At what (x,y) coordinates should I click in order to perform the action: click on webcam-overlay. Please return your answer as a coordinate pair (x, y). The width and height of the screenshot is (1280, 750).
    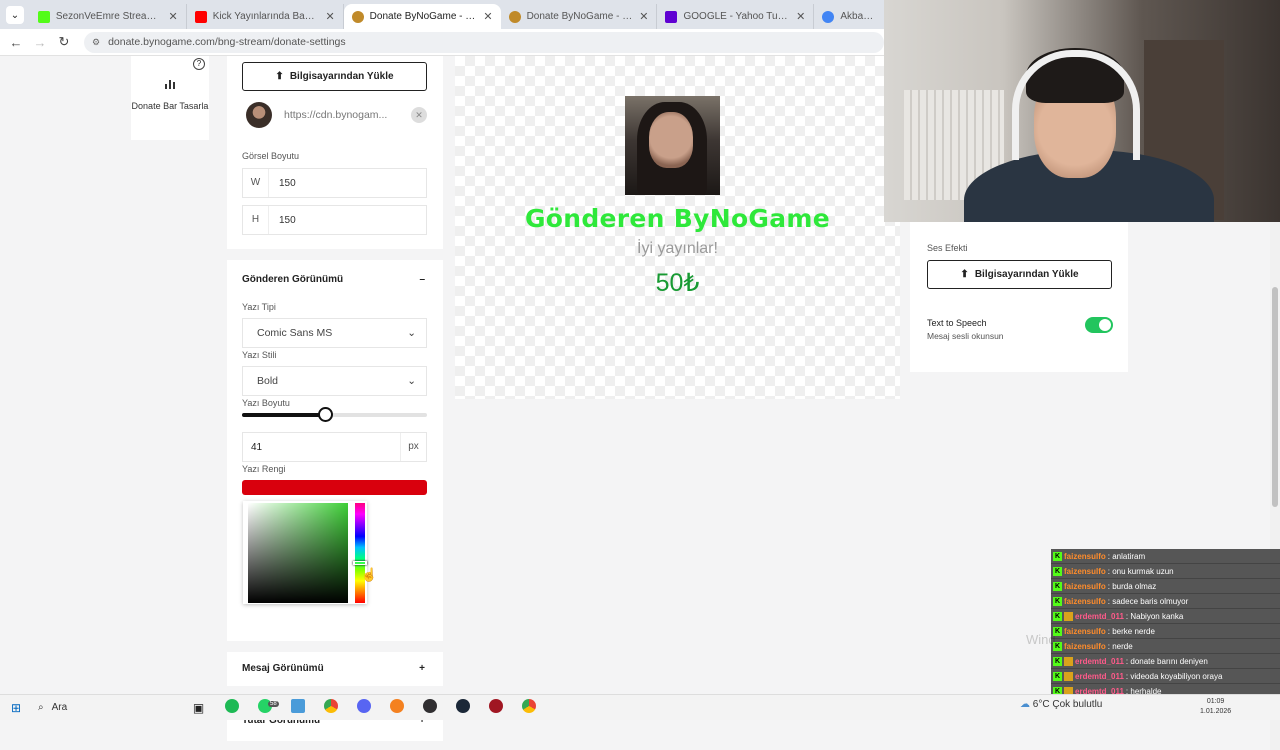
    Looking at the image, I should click on (1082, 111).